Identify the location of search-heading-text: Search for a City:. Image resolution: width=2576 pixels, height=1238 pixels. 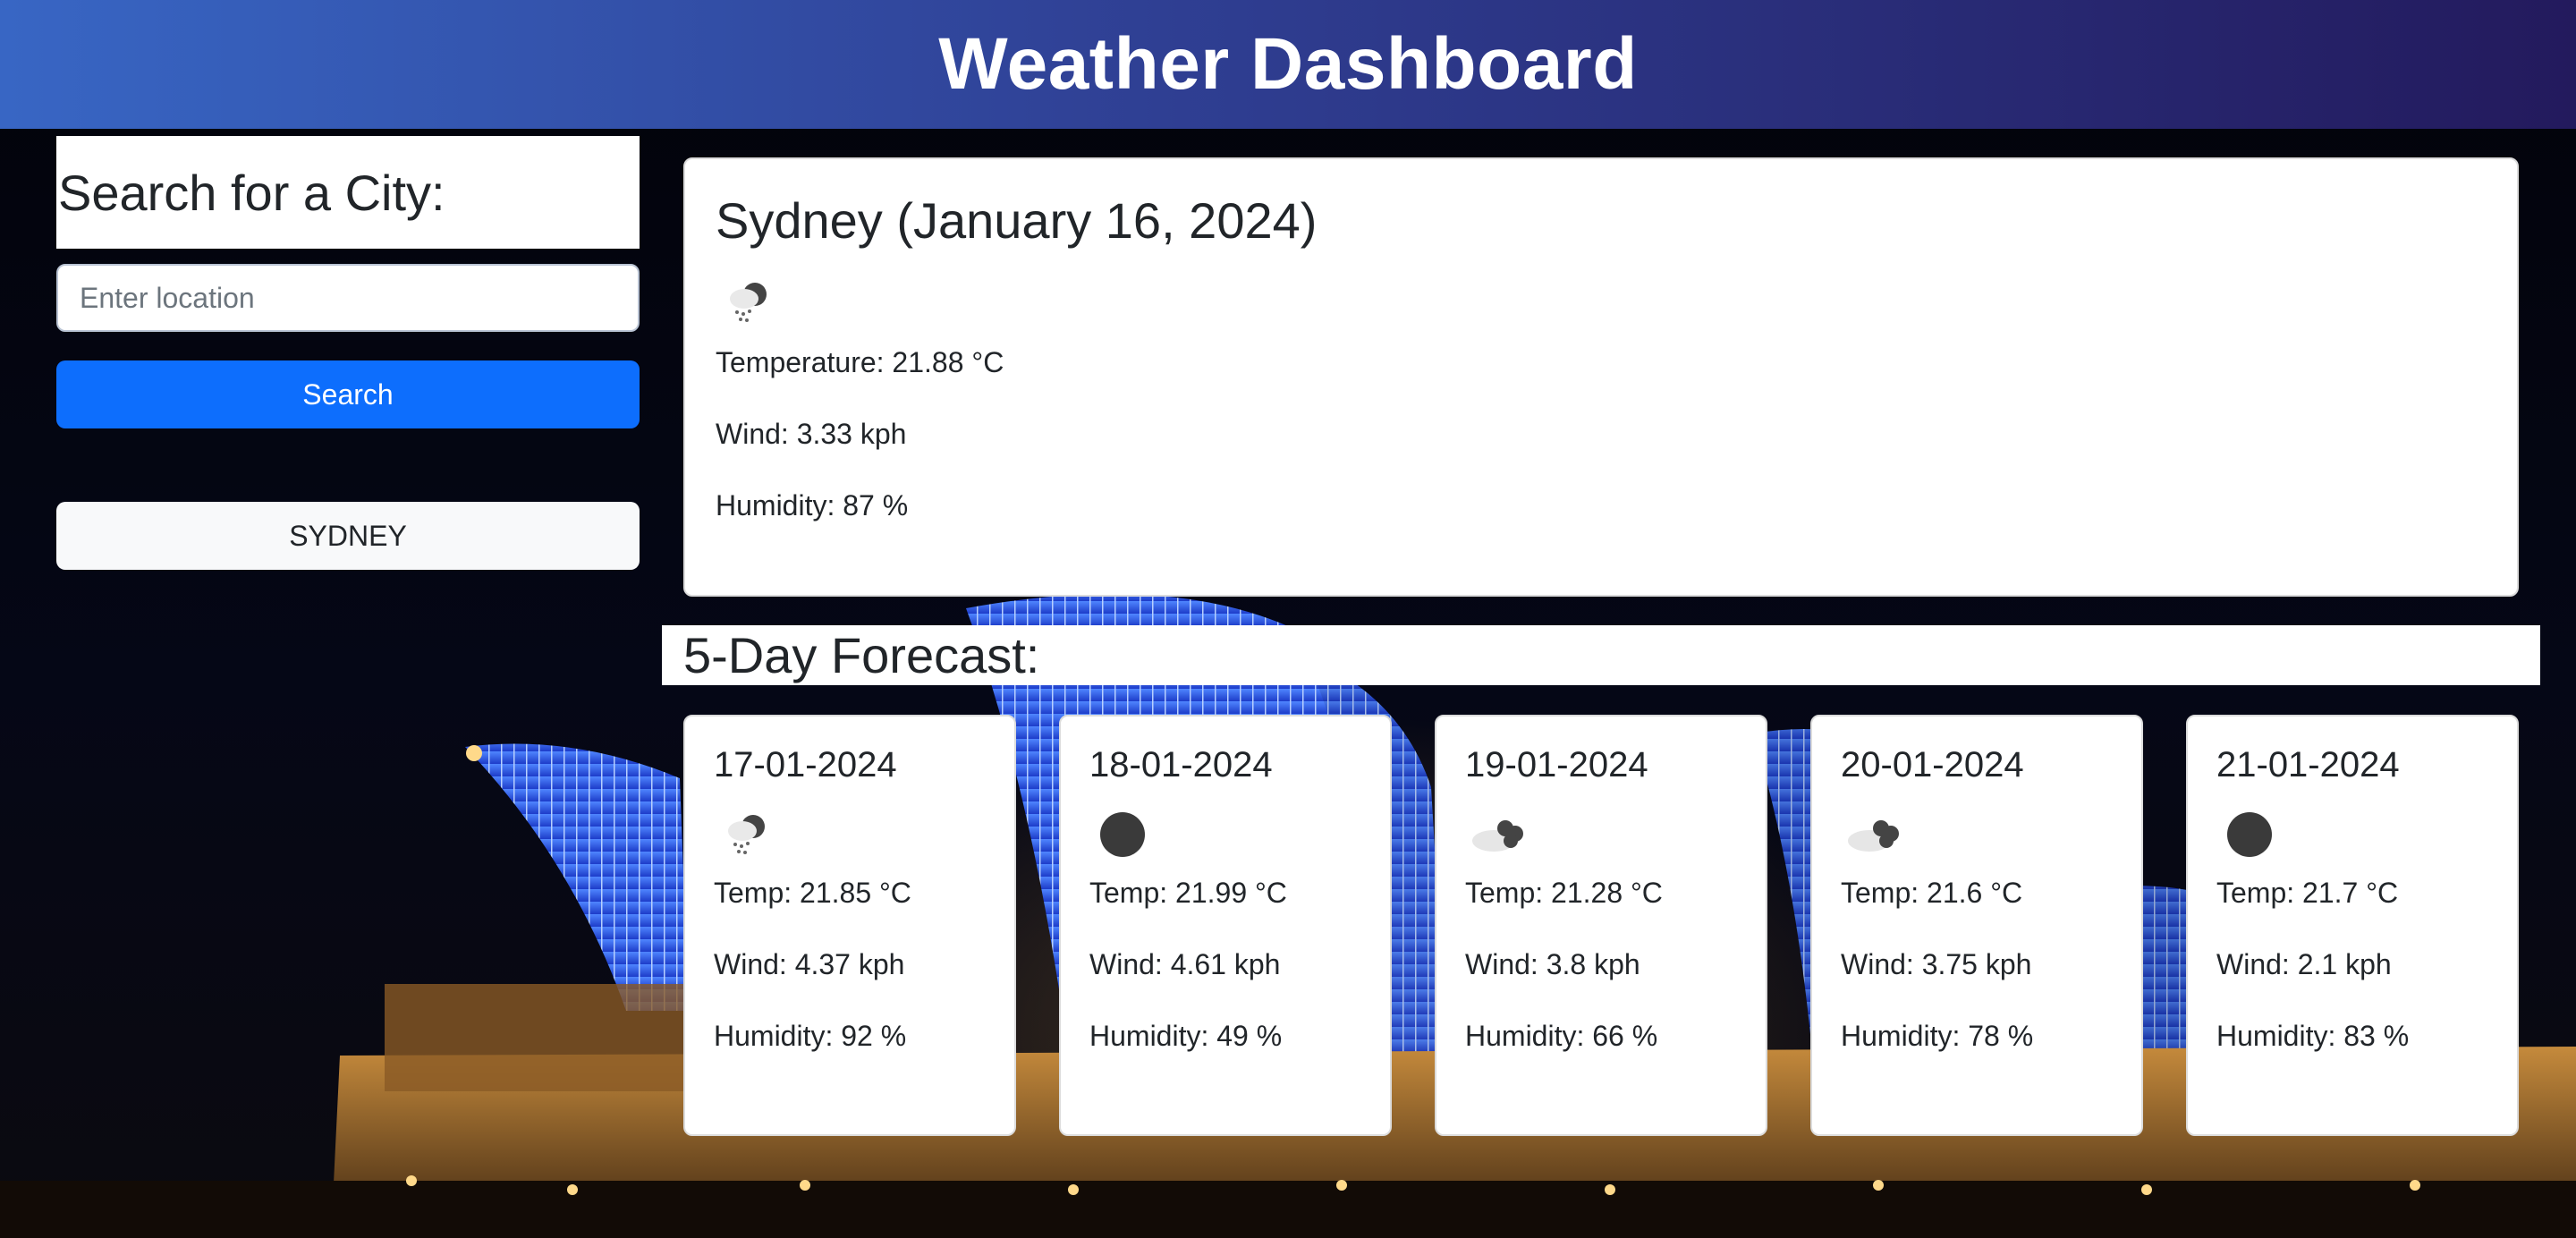
(251, 192).